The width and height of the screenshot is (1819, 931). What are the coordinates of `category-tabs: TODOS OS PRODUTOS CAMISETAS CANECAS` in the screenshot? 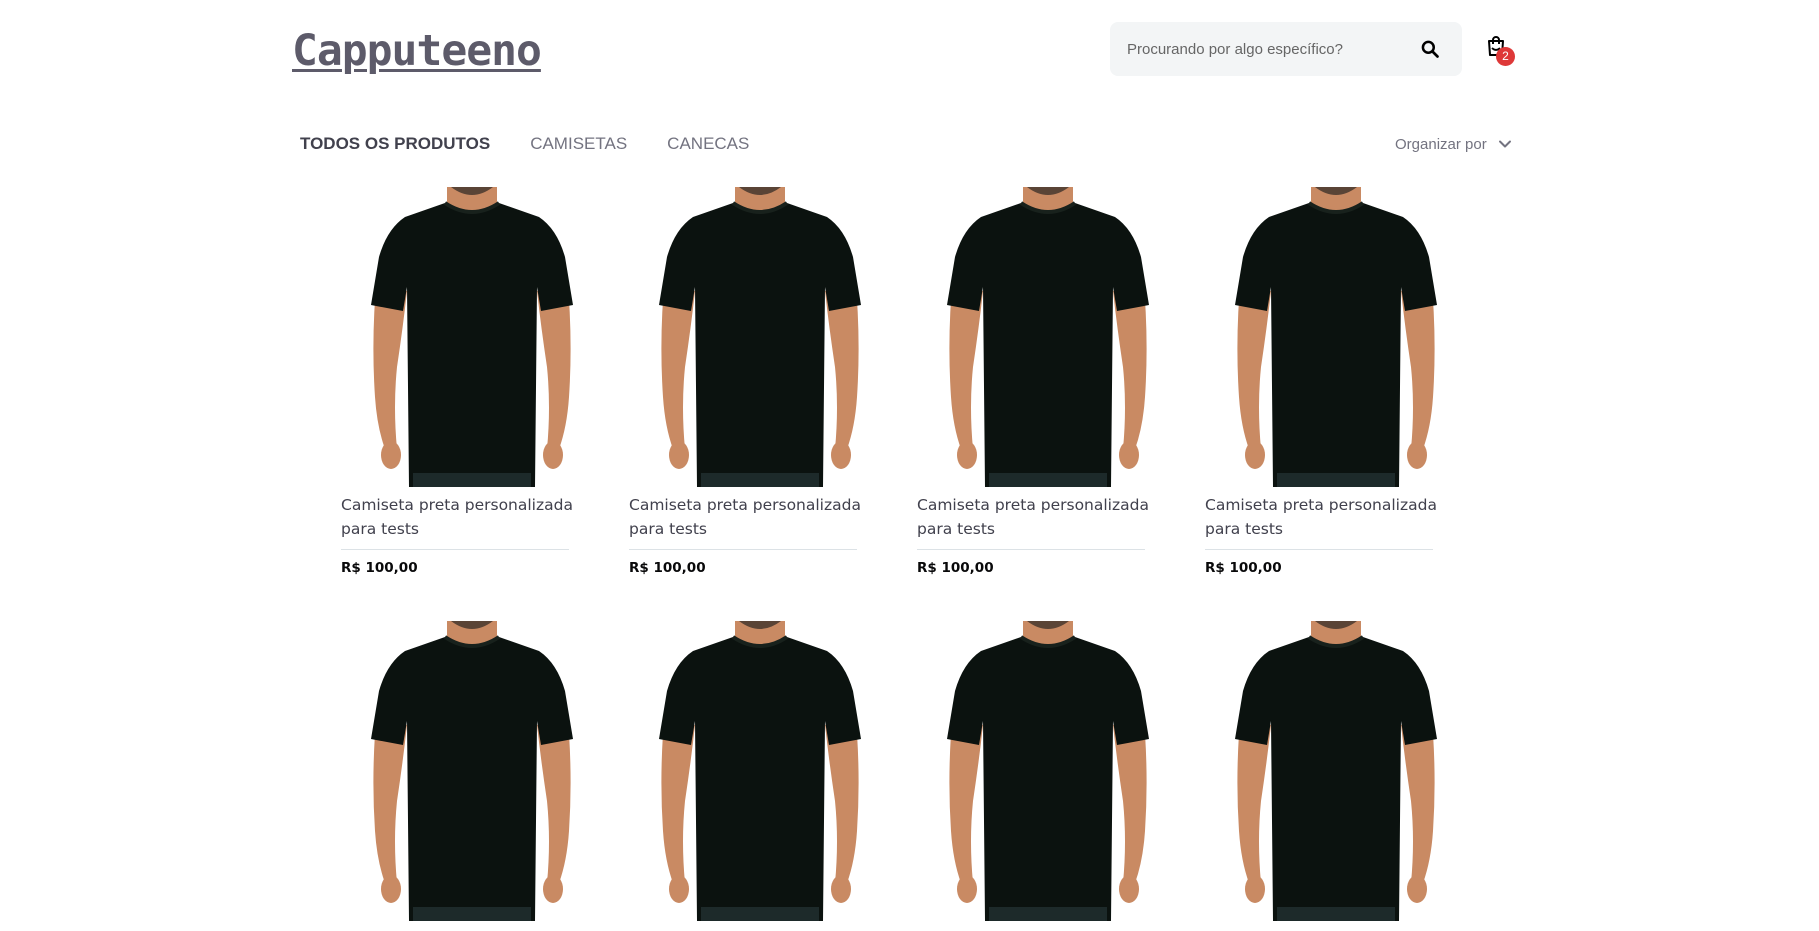 It's located at (544, 144).